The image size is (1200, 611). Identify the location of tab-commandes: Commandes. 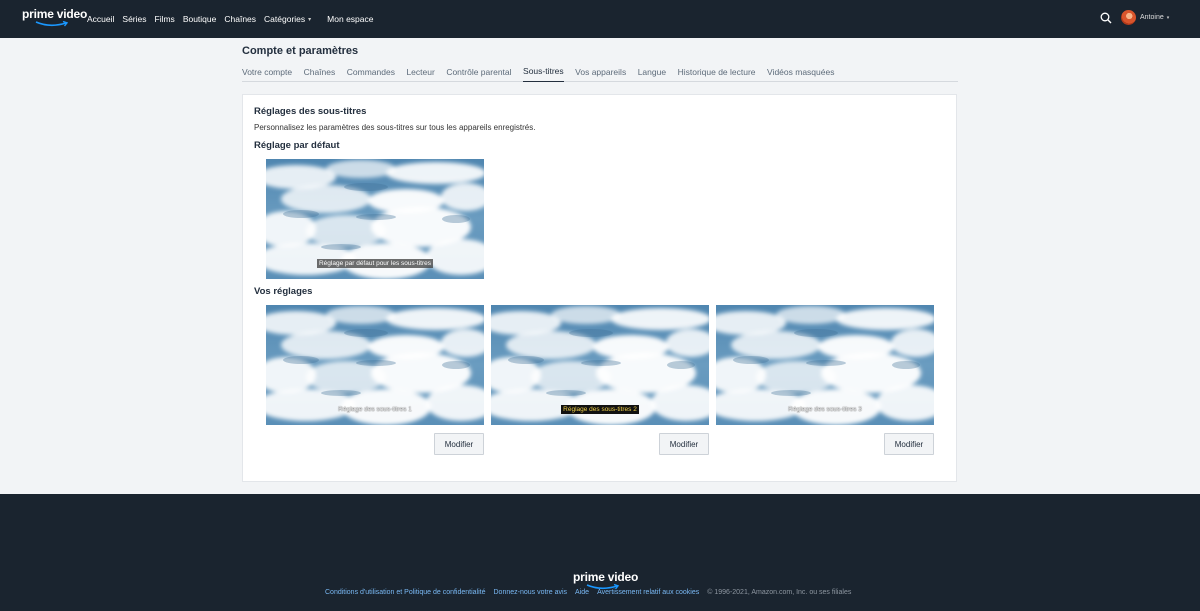
(371, 72).